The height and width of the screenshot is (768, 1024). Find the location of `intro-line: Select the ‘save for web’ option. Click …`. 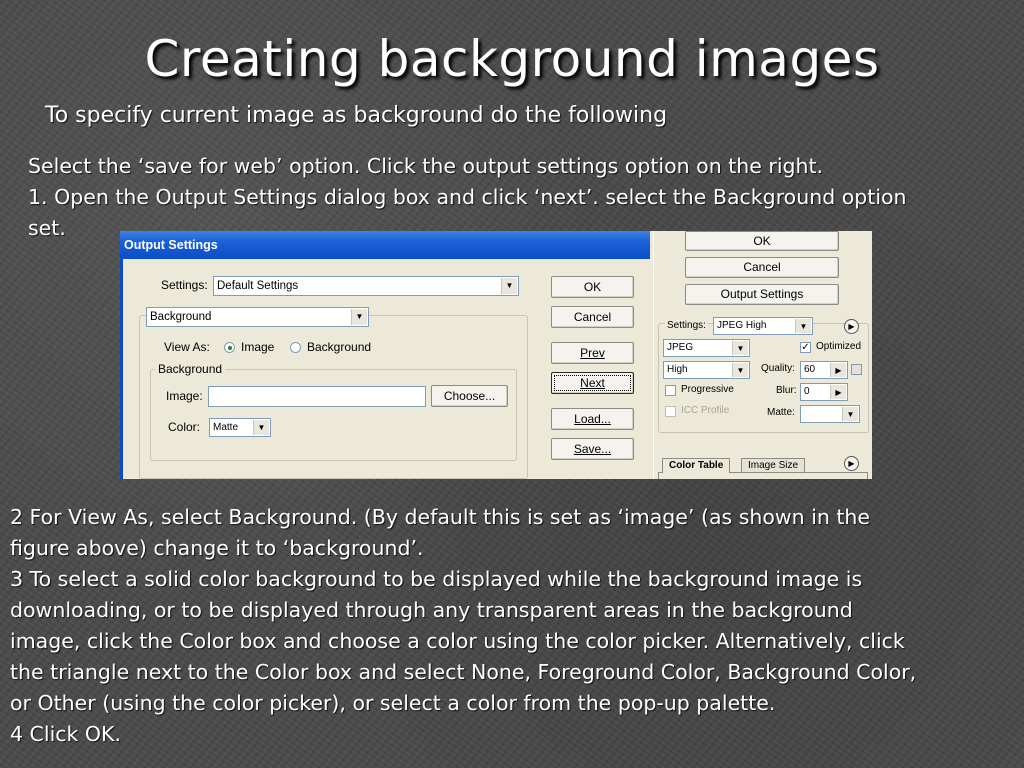

intro-line: Select the ‘save for web’ option. Click … is located at coordinates (426, 166).